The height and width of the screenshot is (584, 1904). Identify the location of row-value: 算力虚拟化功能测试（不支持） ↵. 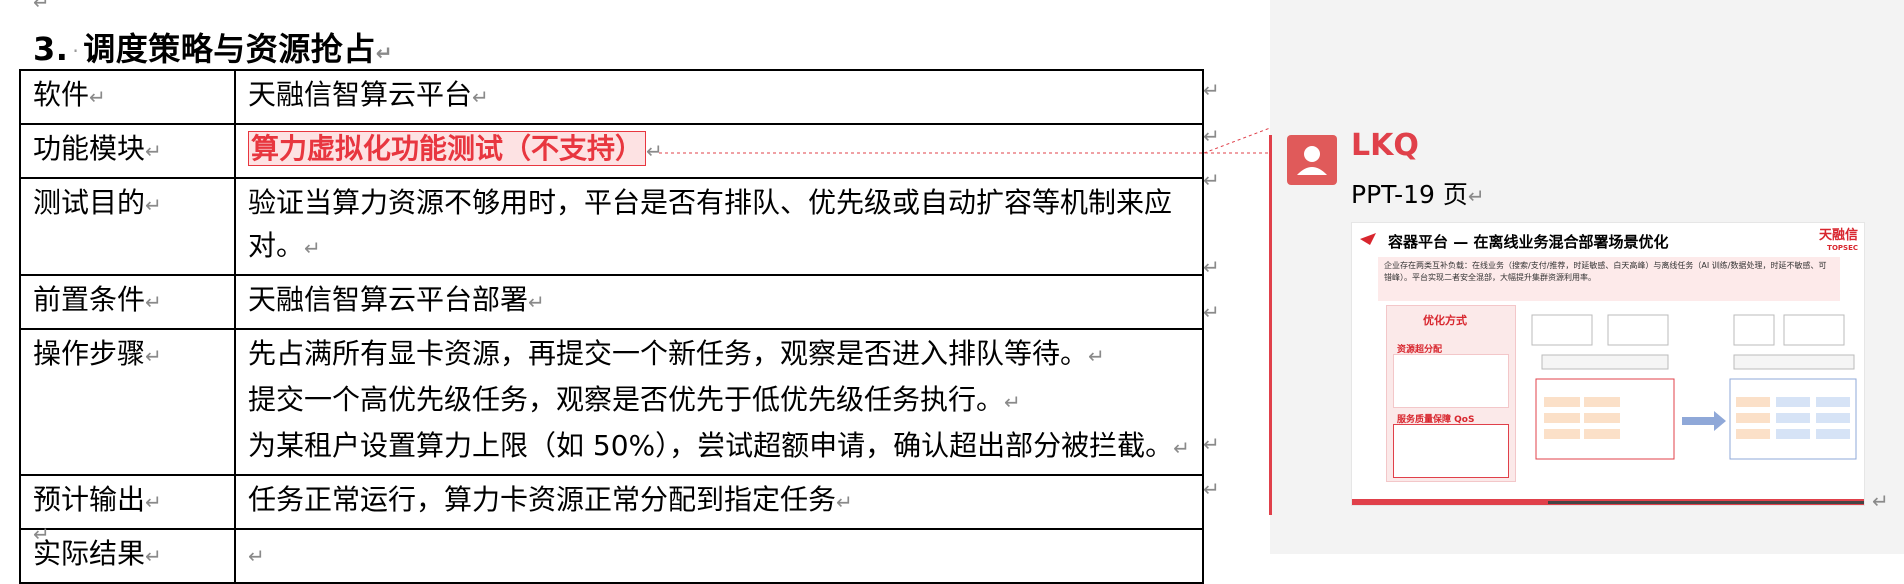
(719, 151).